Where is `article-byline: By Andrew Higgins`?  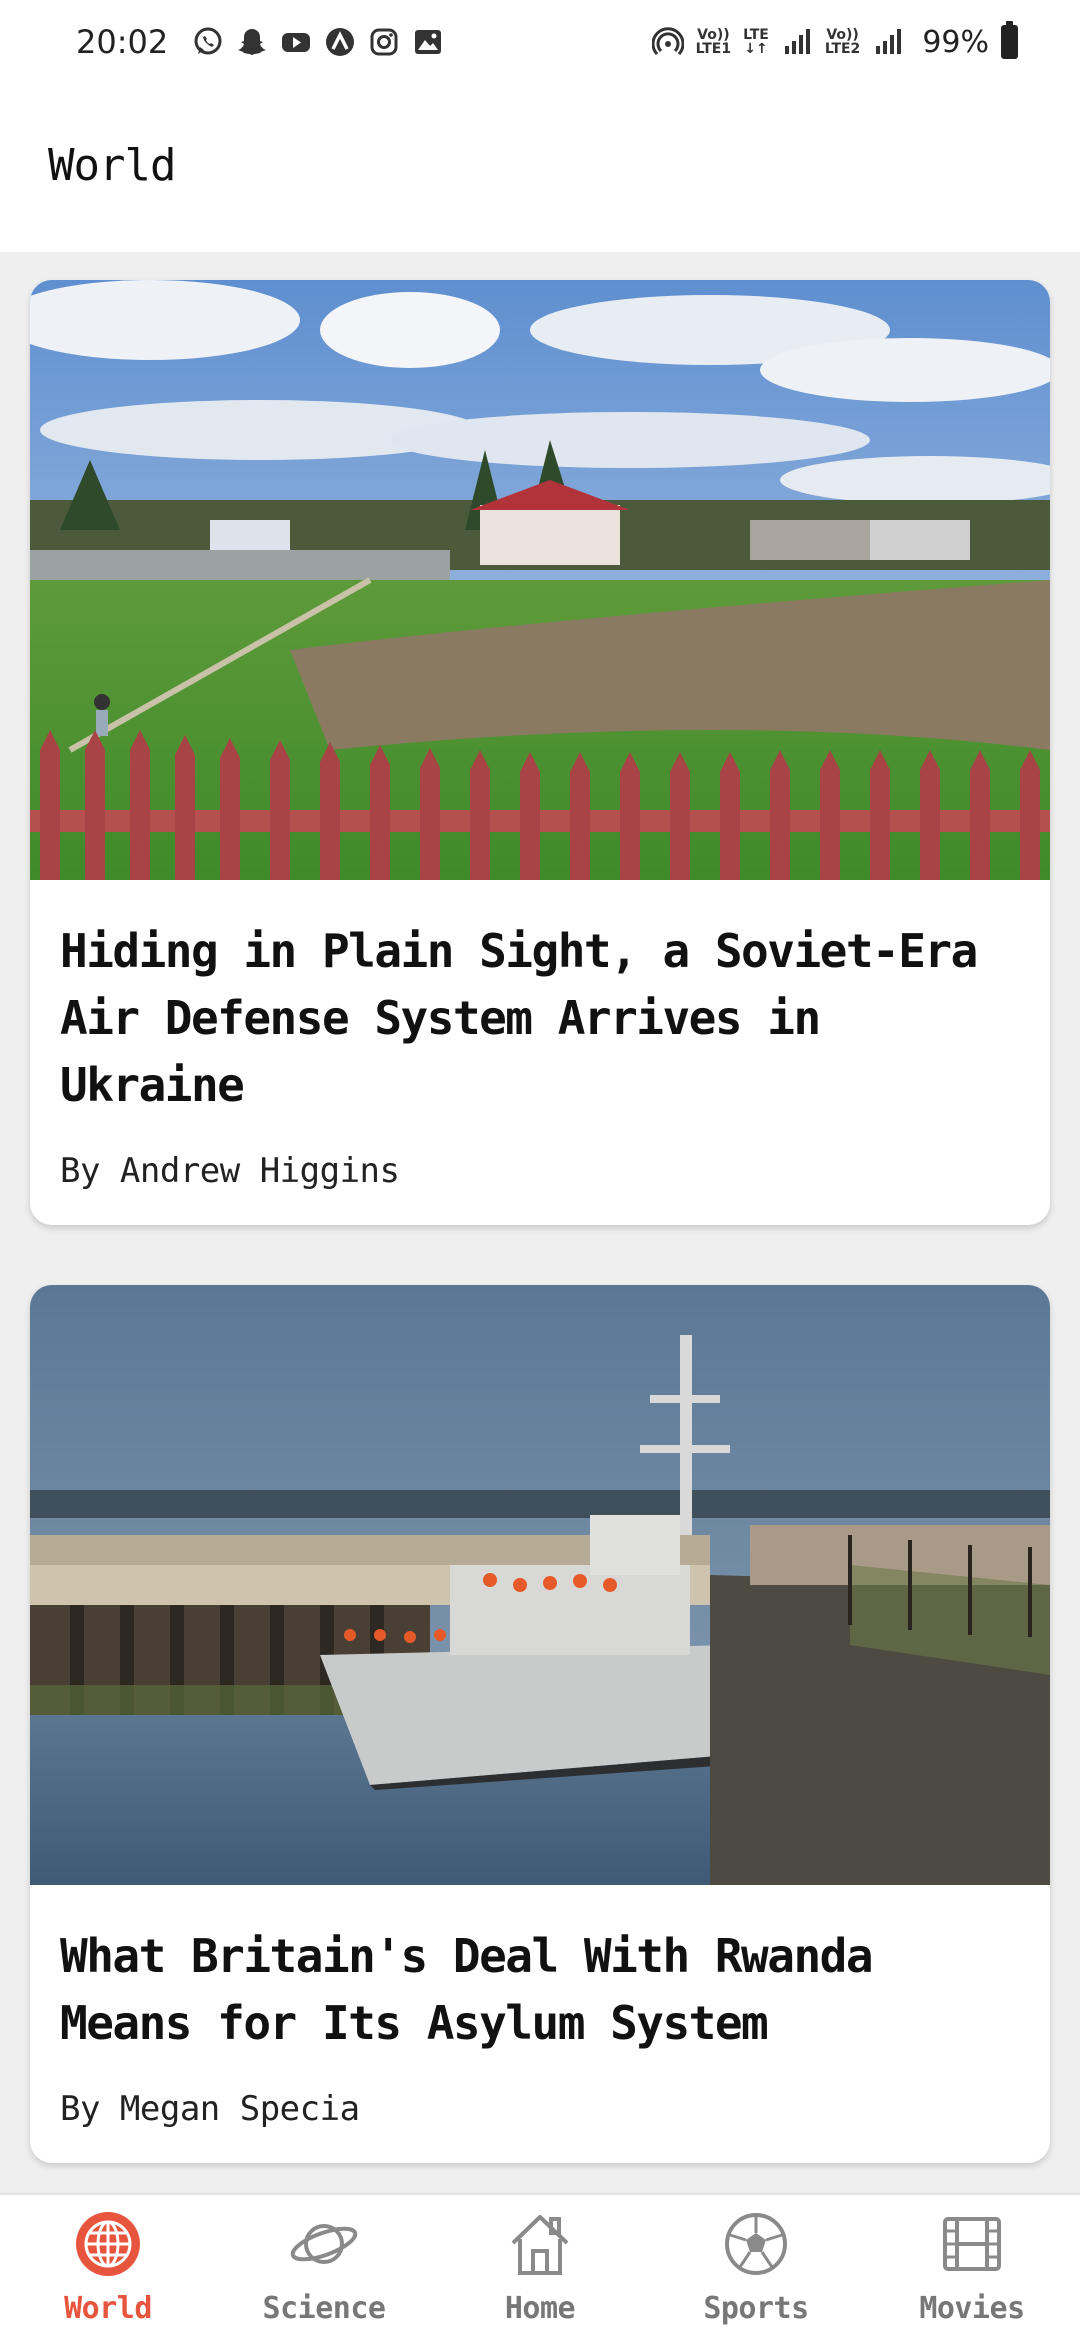 article-byline: By Andrew Higgins is located at coordinates (230, 1171).